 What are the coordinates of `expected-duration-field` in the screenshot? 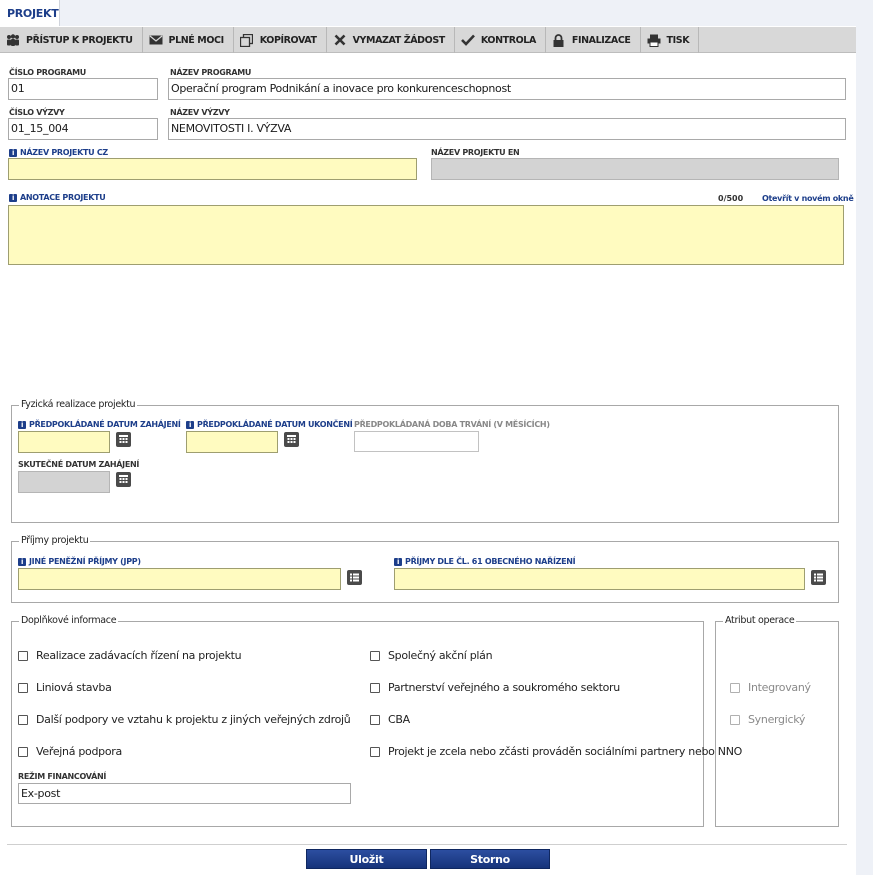 It's located at (416, 441).